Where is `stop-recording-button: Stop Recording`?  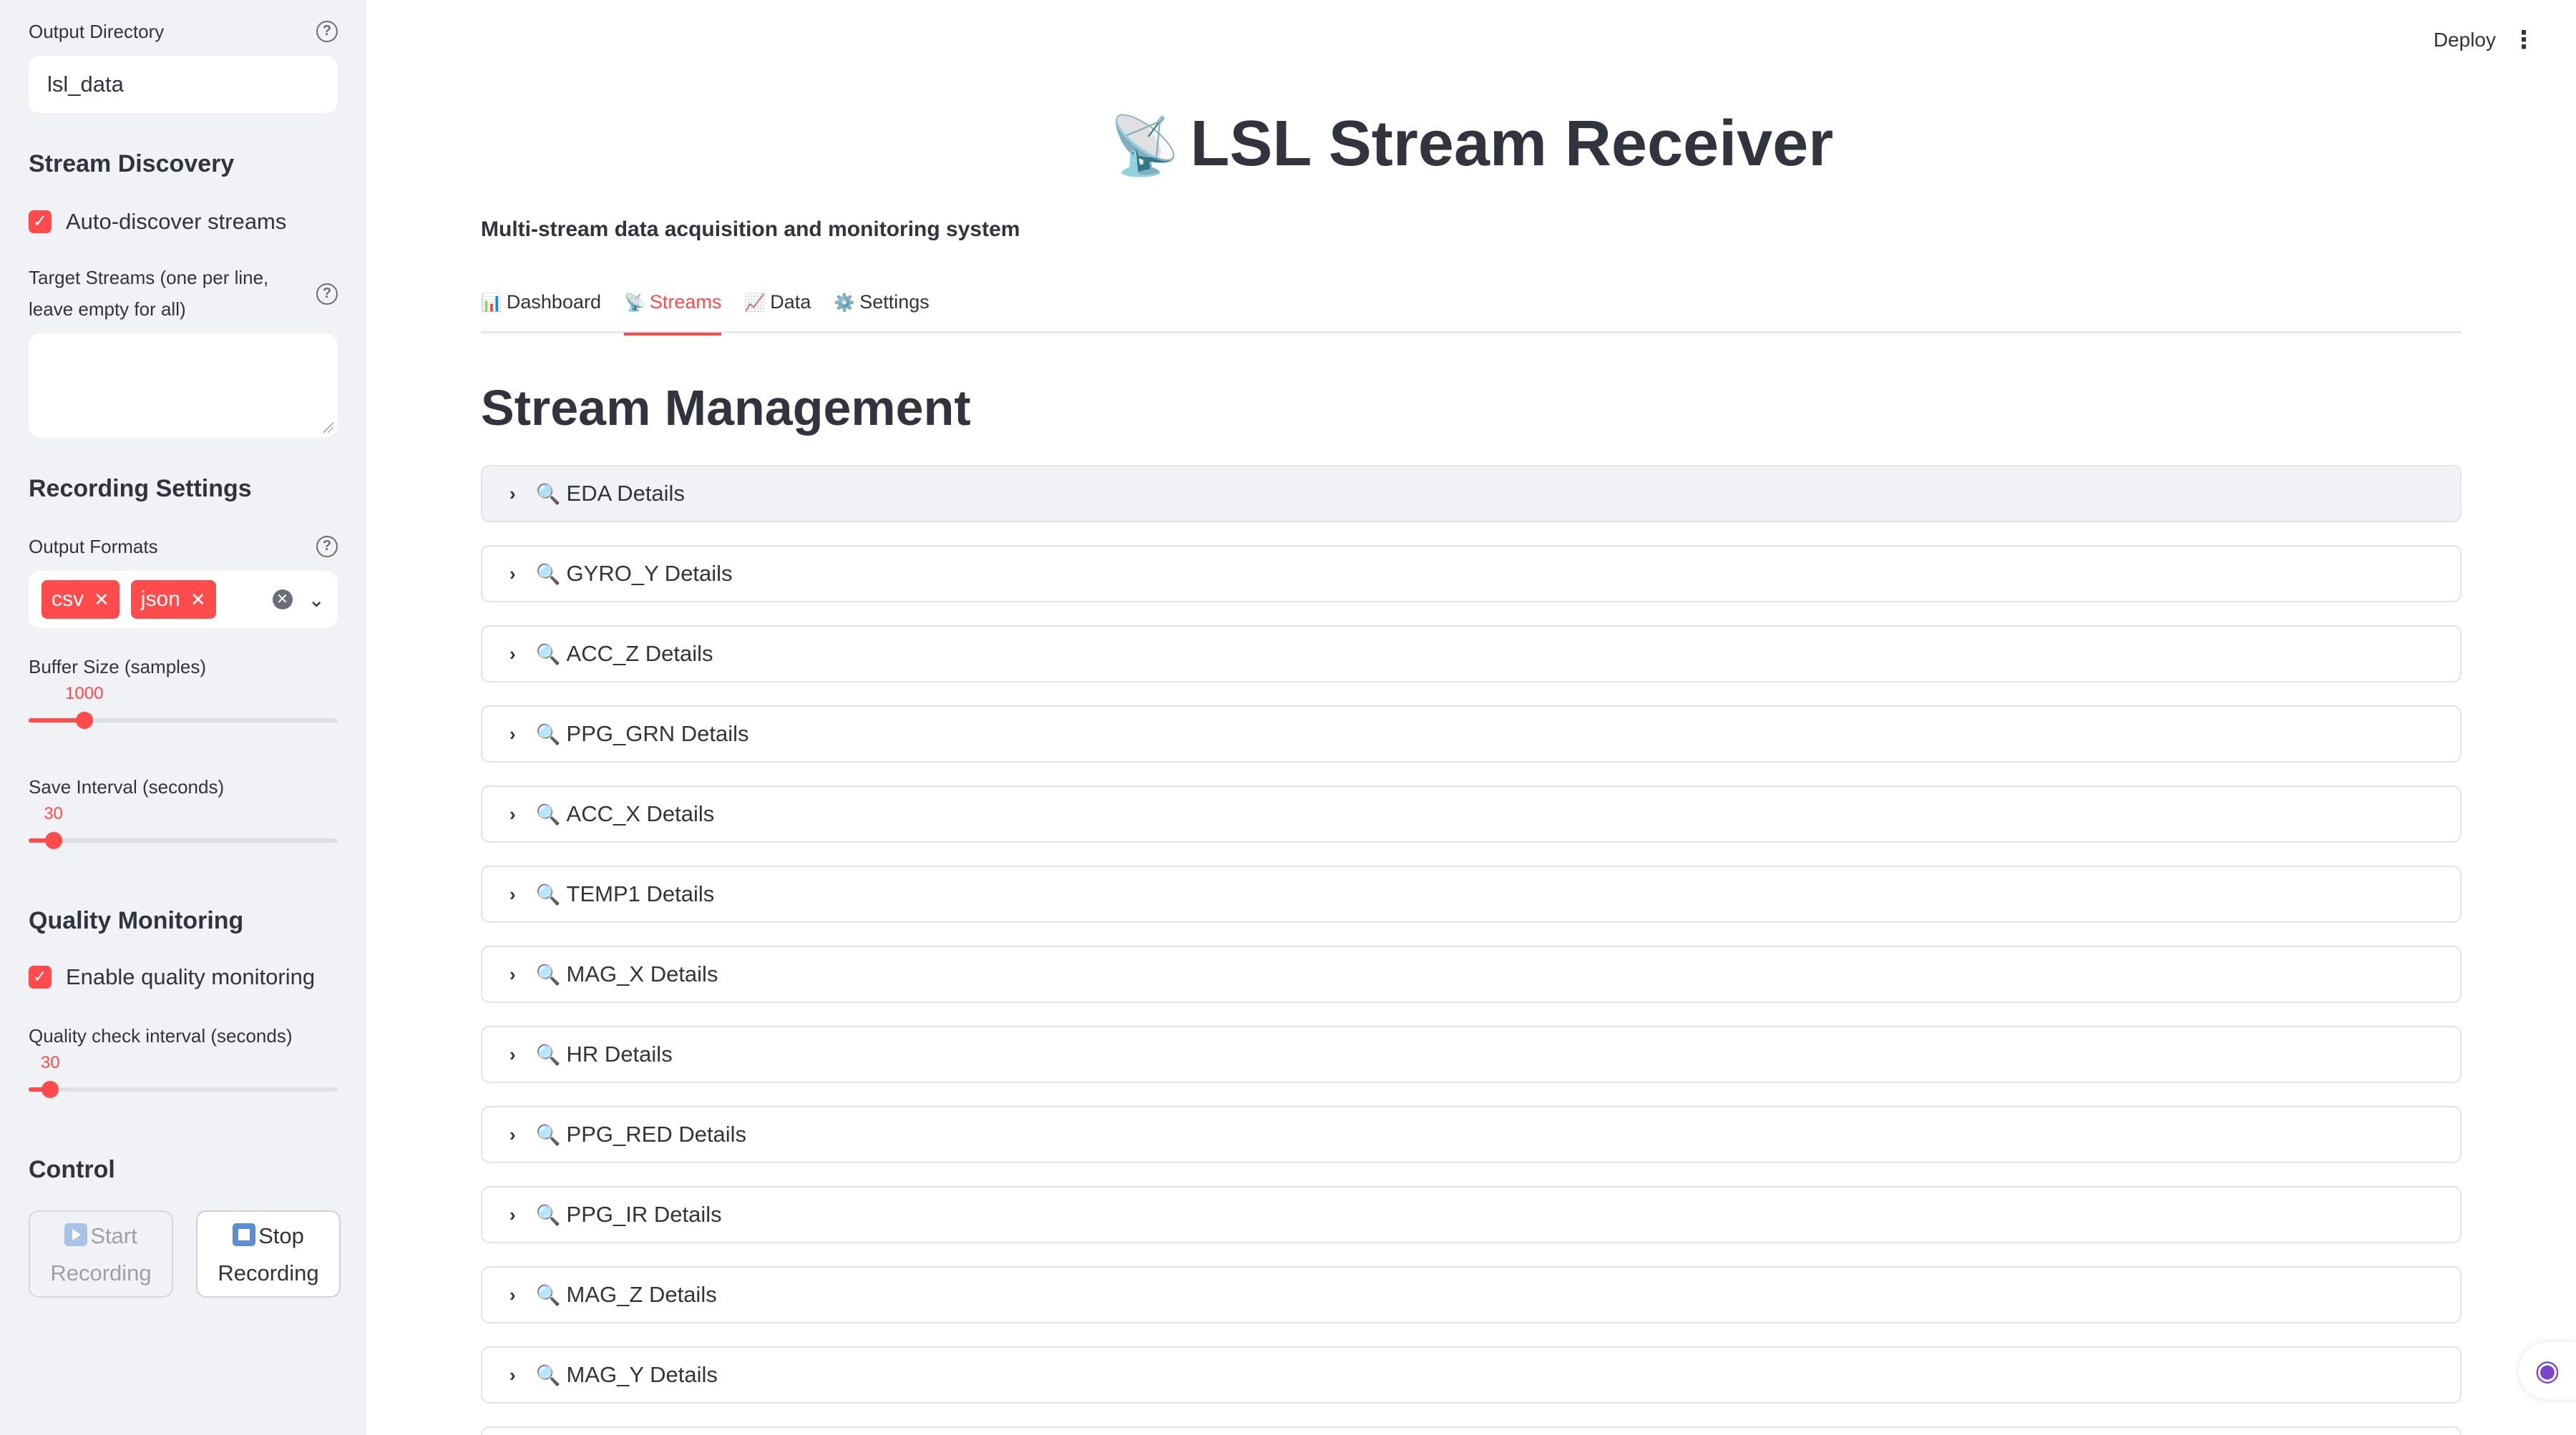
stop-recording-button: Stop Recording is located at coordinates (268, 1254).